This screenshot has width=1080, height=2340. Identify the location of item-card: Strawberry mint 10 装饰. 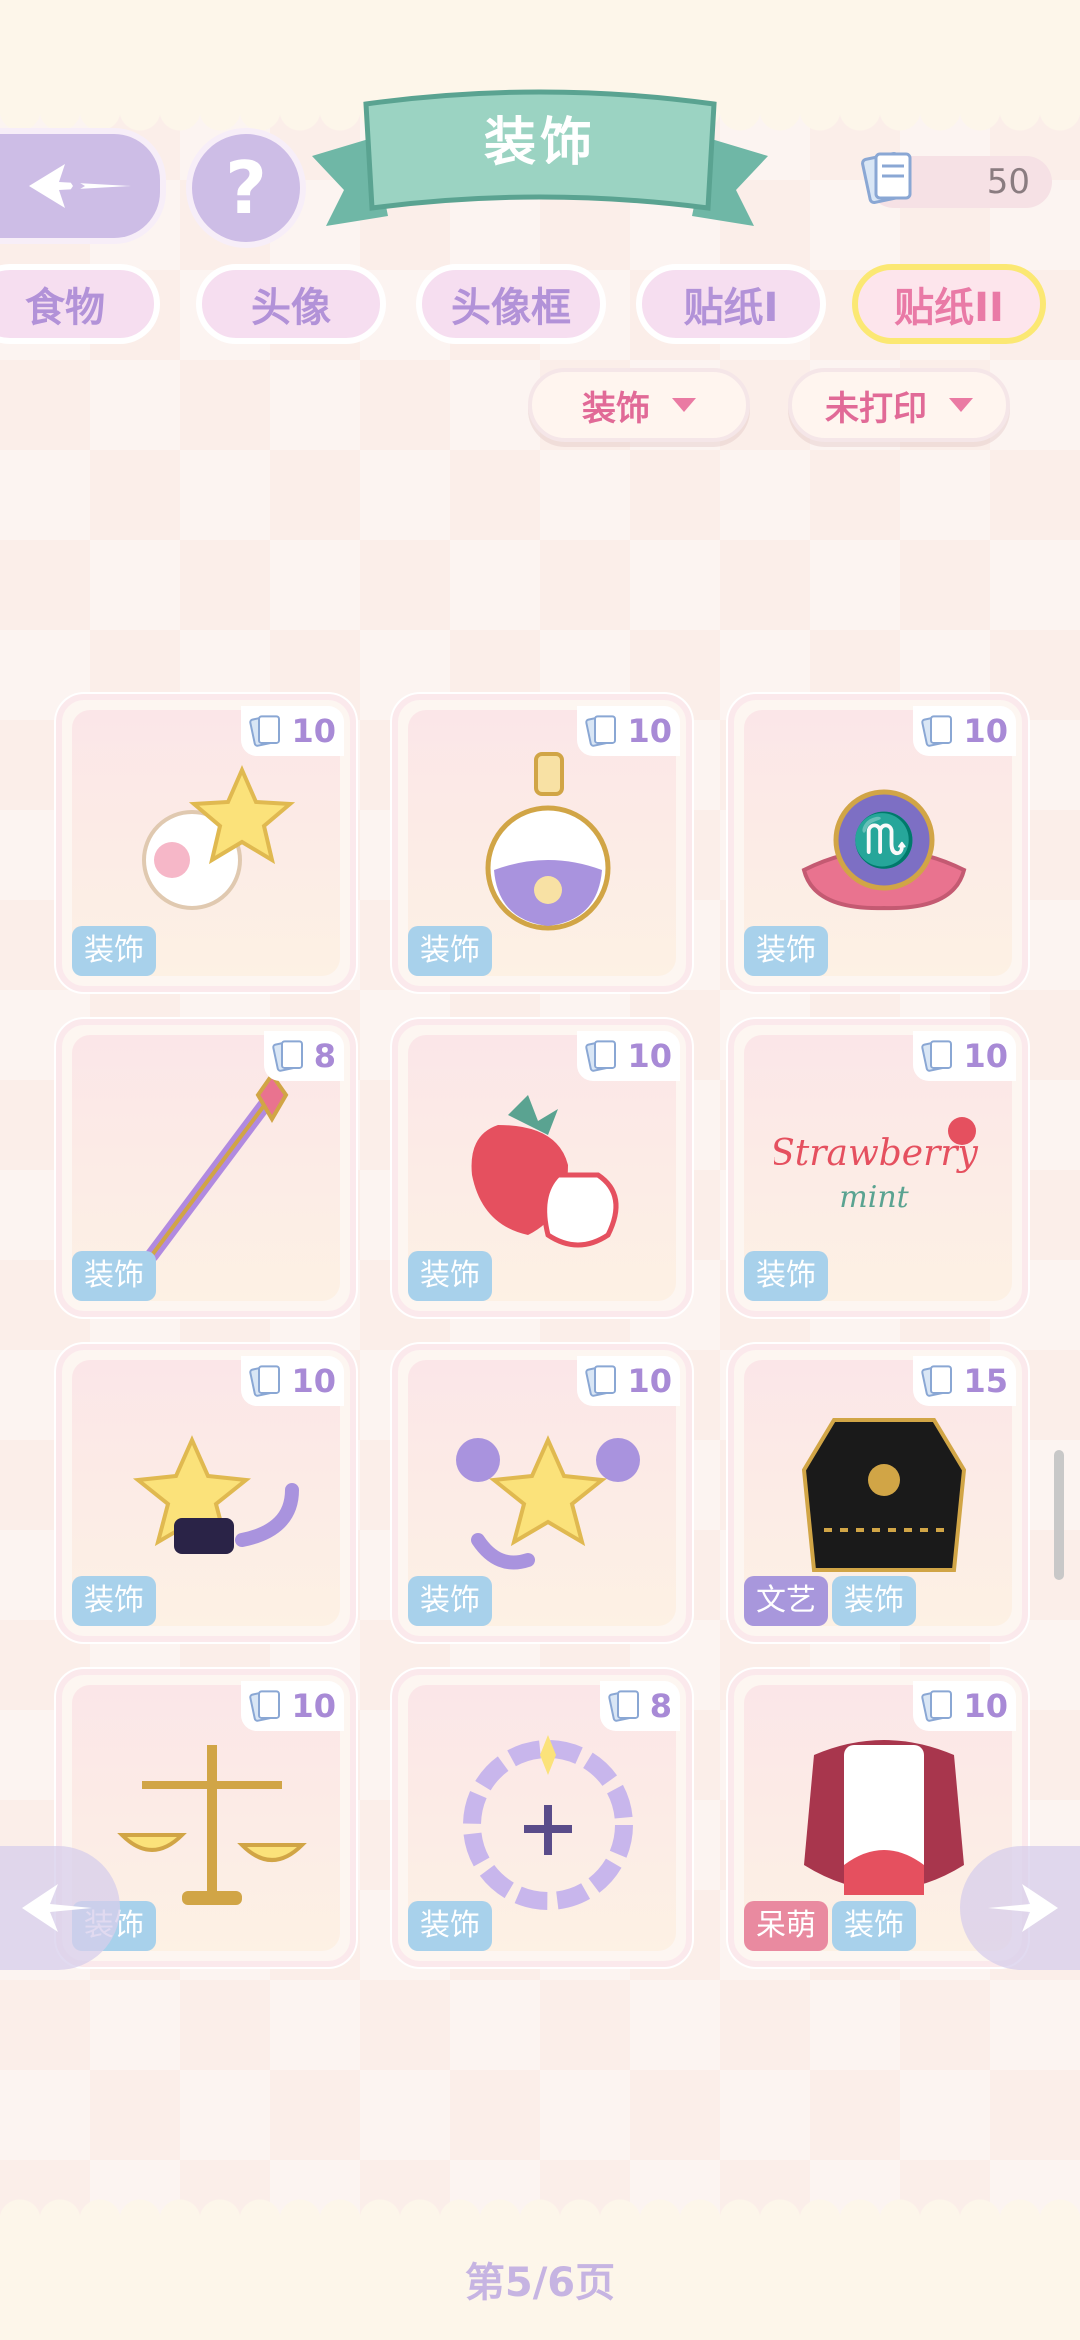
(878, 1168).